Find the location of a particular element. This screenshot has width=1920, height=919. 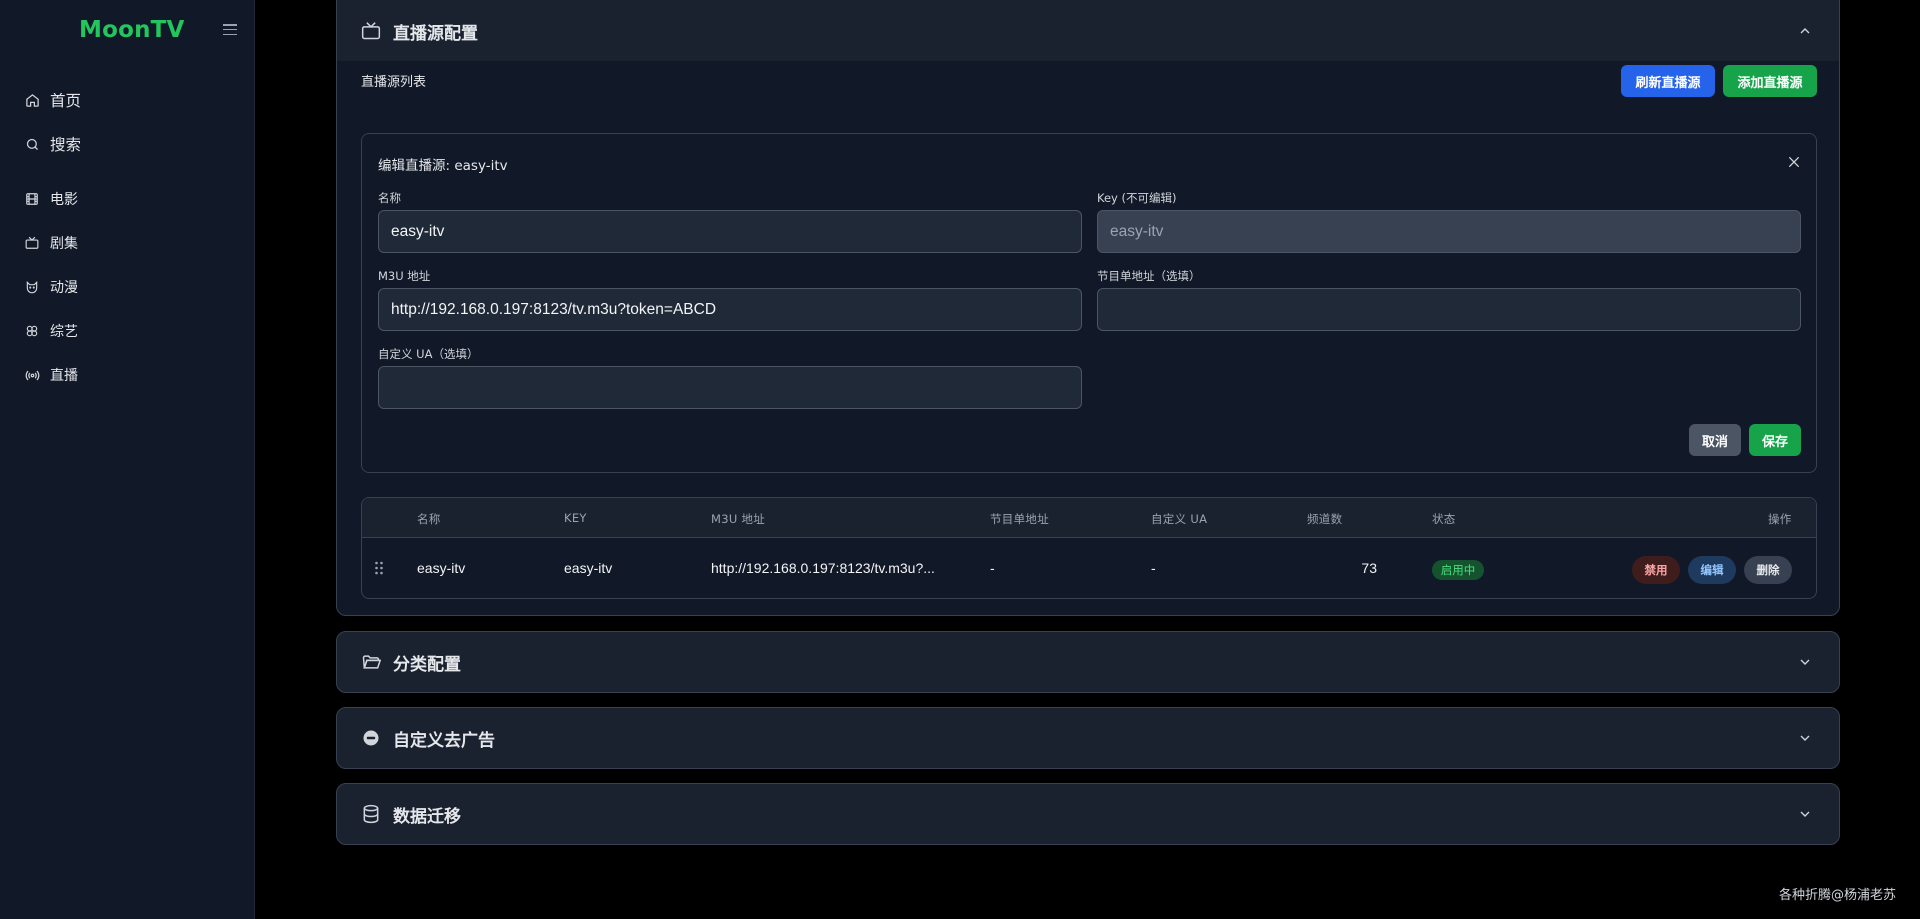

panel-title: 自定义去广告 is located at coordinates (444, 740).